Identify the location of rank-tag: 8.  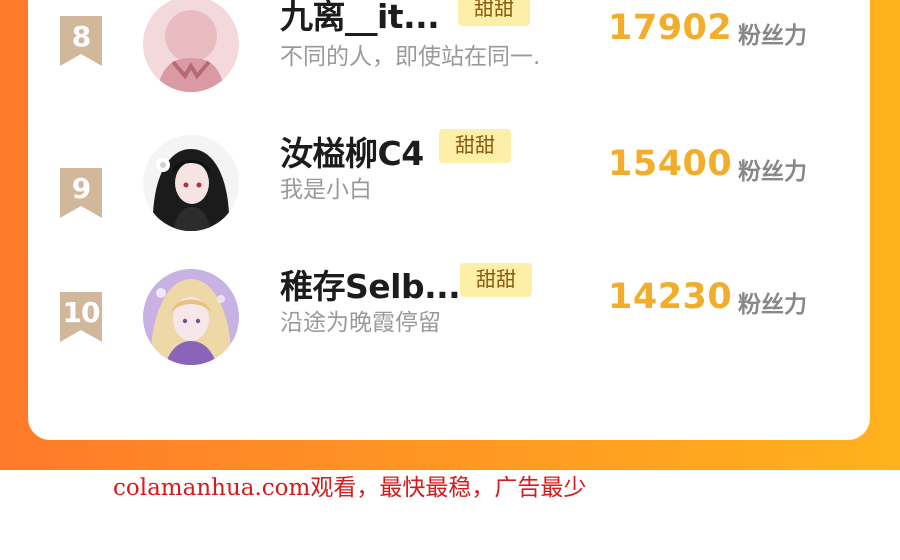
(81, 41).